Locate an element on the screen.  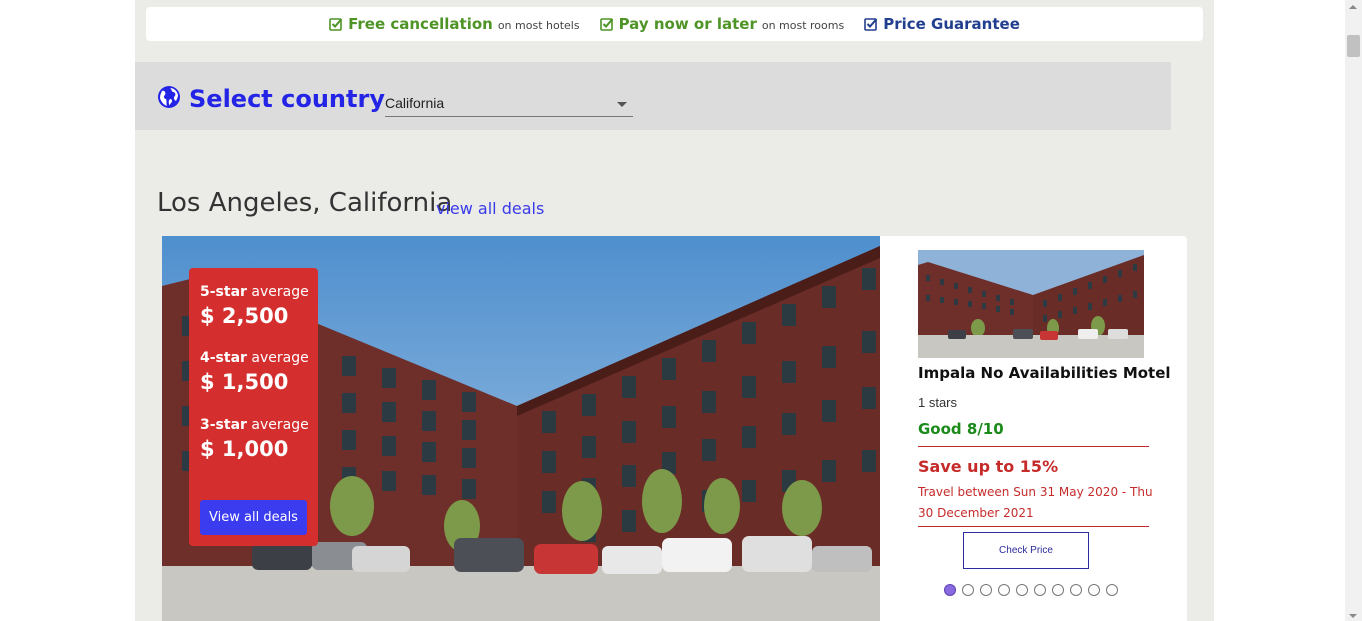
carousel-dots is located at coordinates (1031, 590).